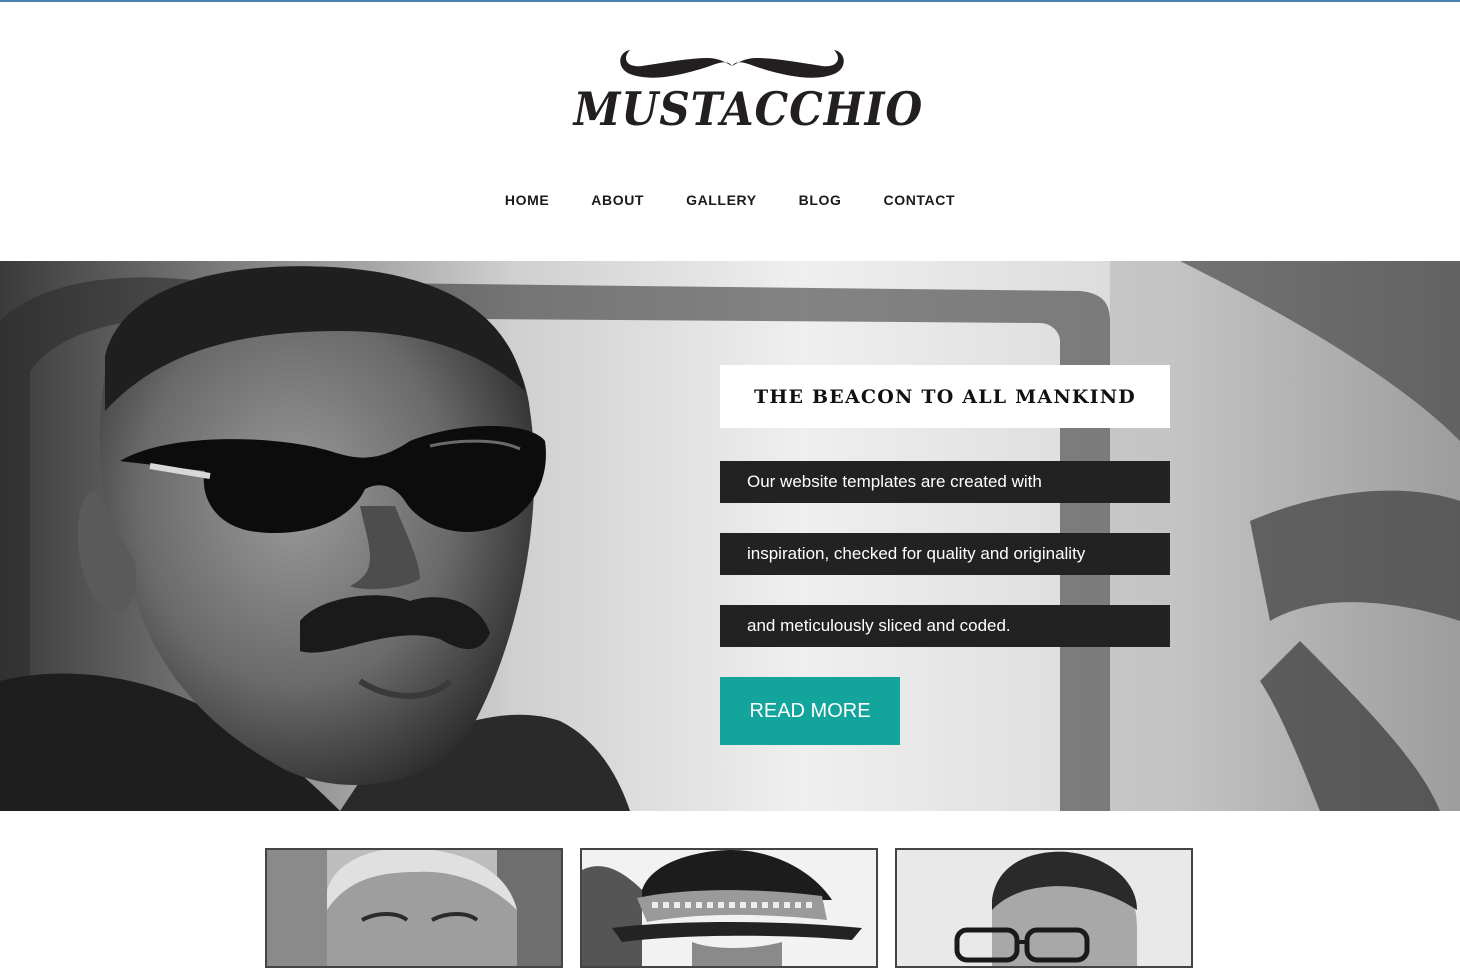 This screenshot has width=1460, height=968. I want to click on nav-item-blog: BLOG, so click(820, 200).